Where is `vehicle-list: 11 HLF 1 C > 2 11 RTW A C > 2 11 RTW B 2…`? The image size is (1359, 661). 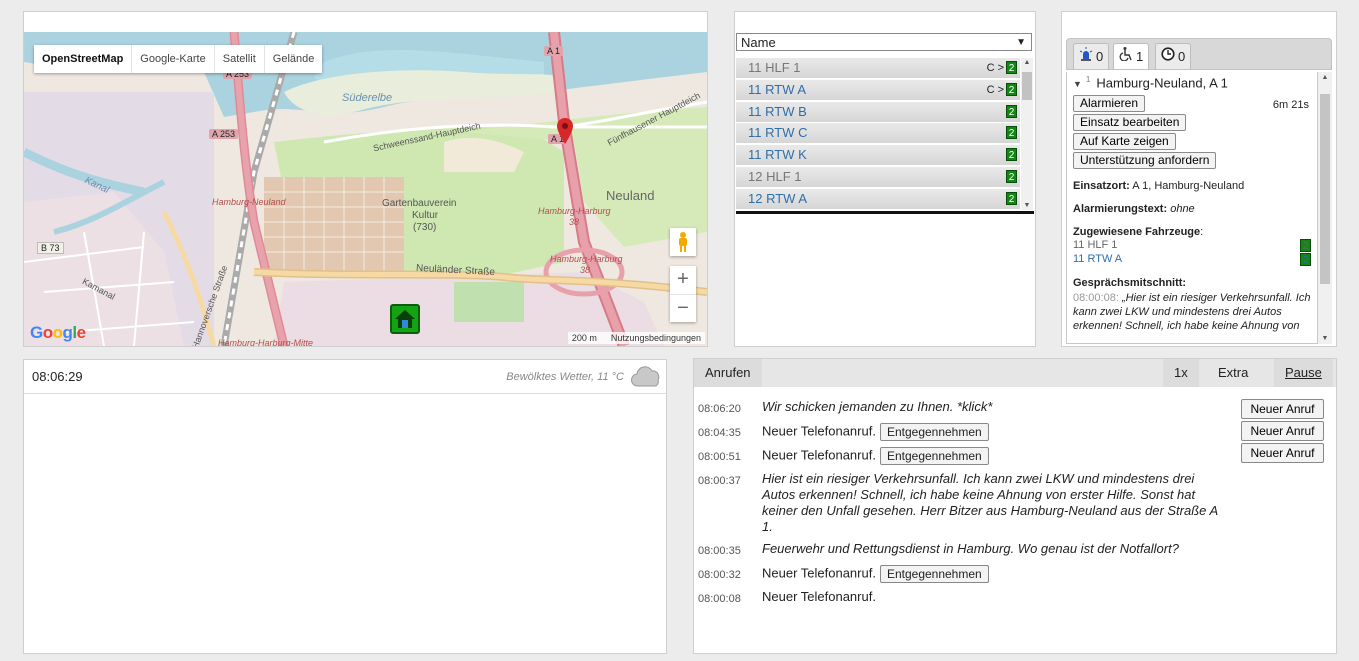 vehicle-list: 11 HLF 1 C > 2 11 RTW A C > 2 11 RTW B 2… is located at coordinates (878, 134).